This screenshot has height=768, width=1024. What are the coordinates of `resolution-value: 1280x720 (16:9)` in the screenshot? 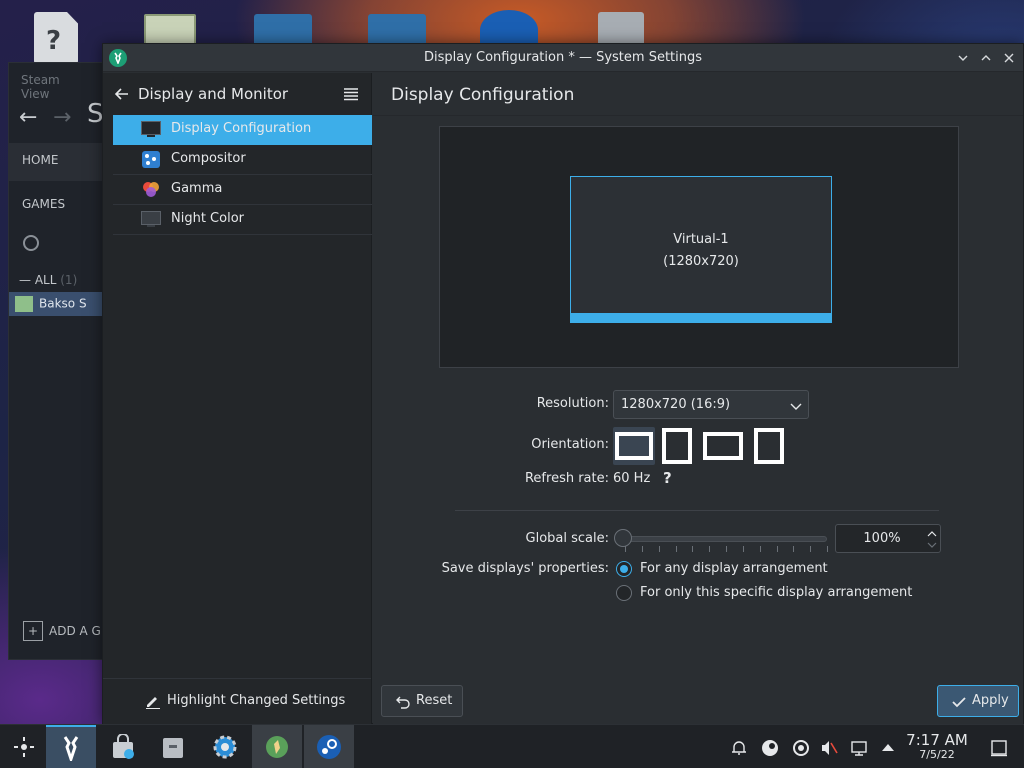 It's located at (676, 404).